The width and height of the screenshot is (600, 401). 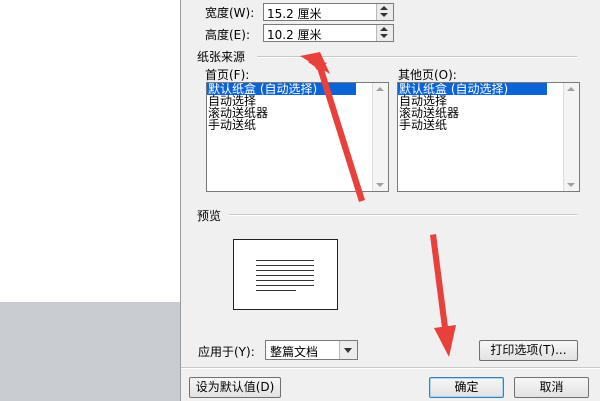 What do you see at coordinates (328, 33) in the screenshot?
I see `height-spinner: 10.2 厘米` at bounding box center [328, 33].